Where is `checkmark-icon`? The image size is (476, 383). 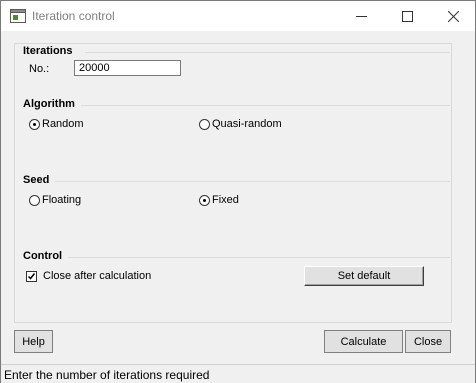
checkmark-icon is located at coordinates (31, 276).